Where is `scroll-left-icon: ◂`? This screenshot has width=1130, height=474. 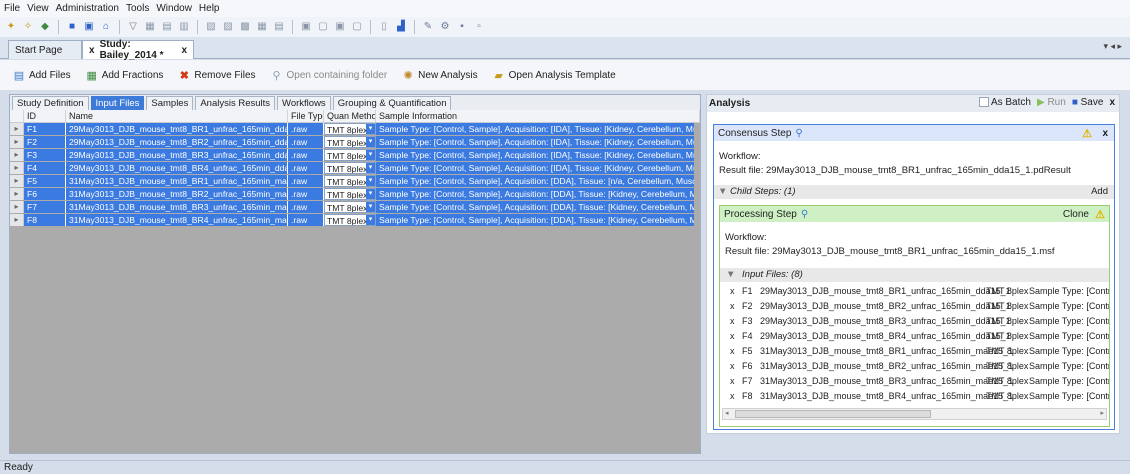 scroll-left-icon: ◂ is located at coordinates (727, 413).